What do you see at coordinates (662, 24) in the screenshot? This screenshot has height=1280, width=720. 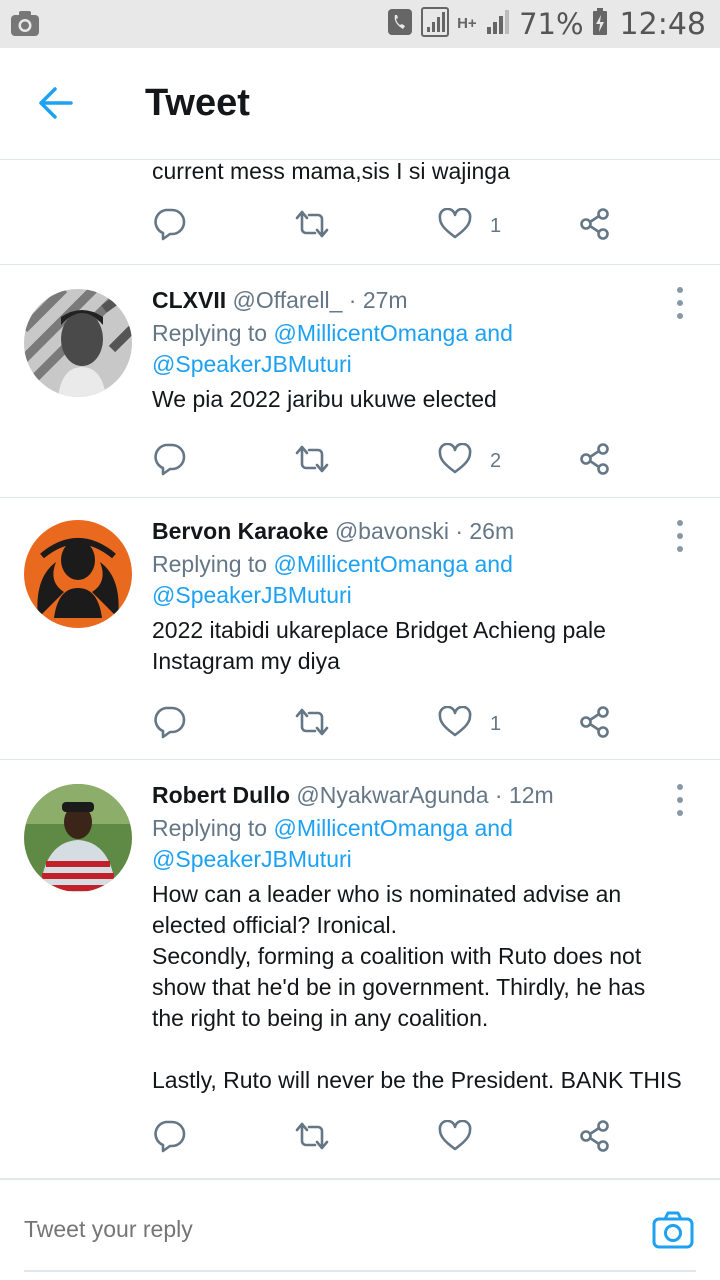 I see `clock: 12:48` at bounding box center [662, 24].